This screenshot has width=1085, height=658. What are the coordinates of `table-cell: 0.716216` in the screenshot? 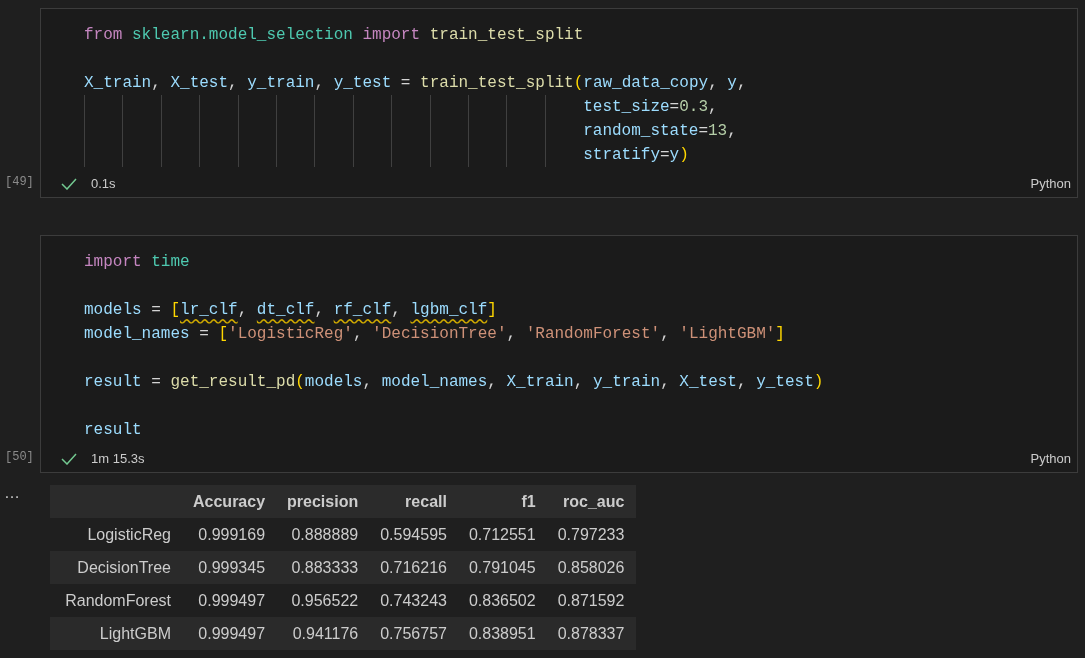 It's located at (414, 567).